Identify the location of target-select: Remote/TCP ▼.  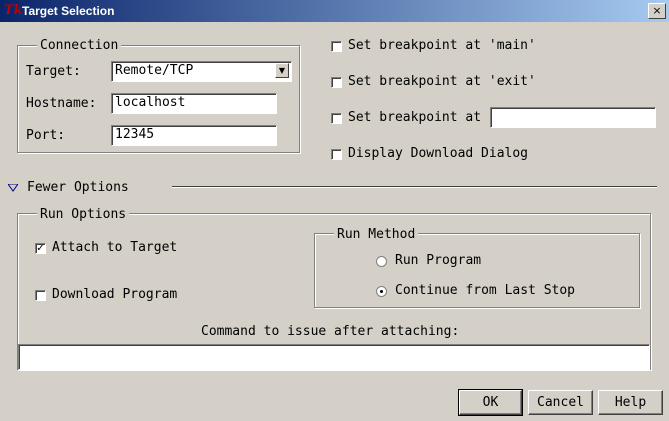
(201, 71).